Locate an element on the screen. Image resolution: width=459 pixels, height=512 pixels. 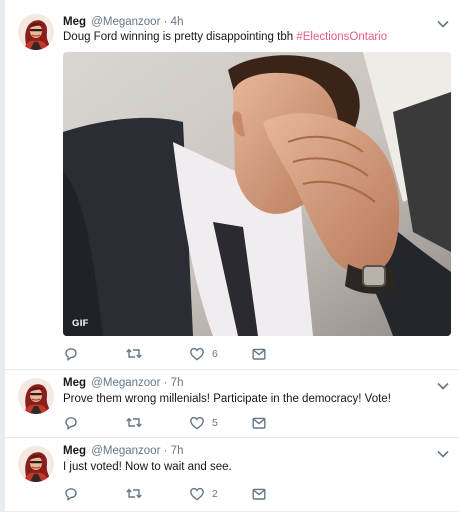
tweet-header: Meg @Meganzoor · 4h is located at coordinates (123, 22).